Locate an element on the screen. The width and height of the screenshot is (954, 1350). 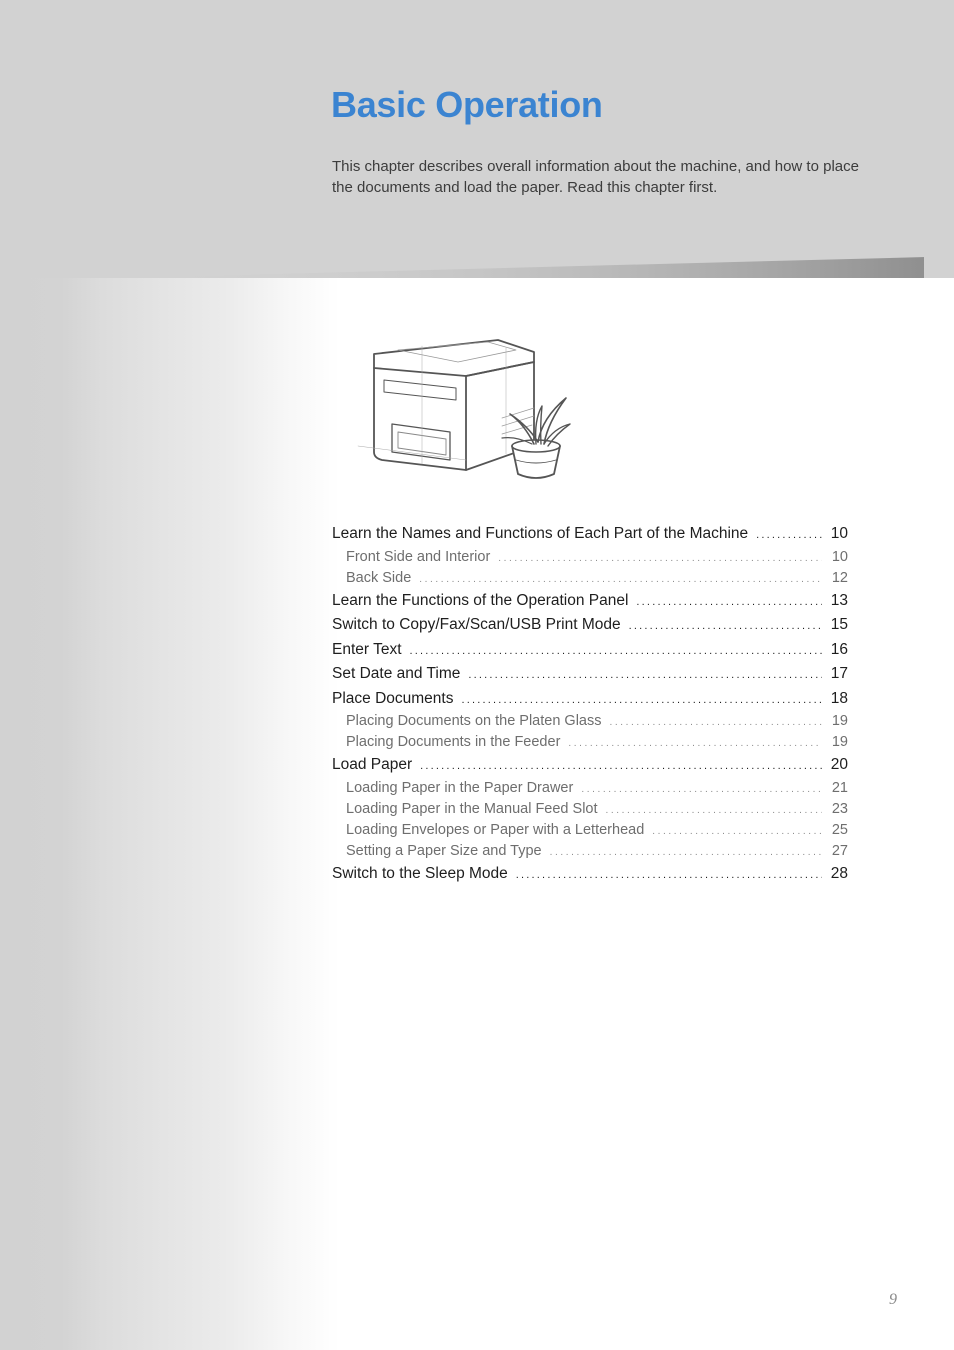
toc-entry-page: 15 is located at coordinates (839, 624).